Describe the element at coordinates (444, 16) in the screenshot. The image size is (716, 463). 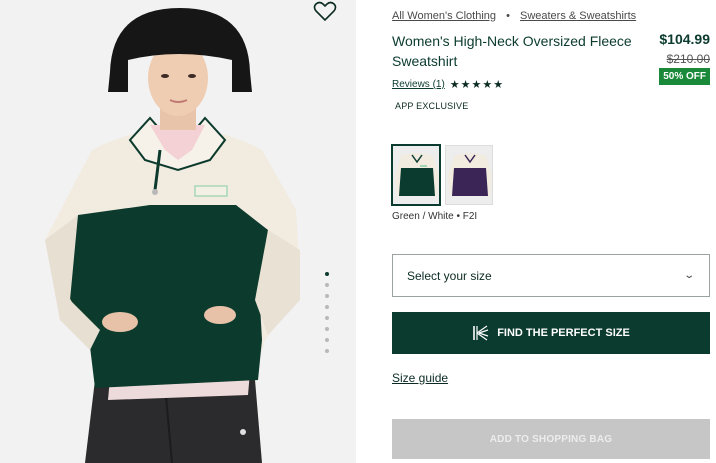
I see `breadcrumb-item-womens-clothing: All Women's Clothing` at that location.